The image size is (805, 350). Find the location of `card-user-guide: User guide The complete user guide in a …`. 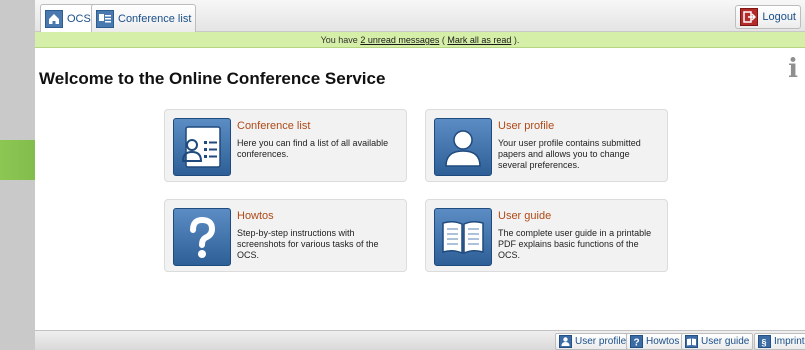

card-user-guide: User guide The complete user guide in a … is located at coordinates (546, 235).